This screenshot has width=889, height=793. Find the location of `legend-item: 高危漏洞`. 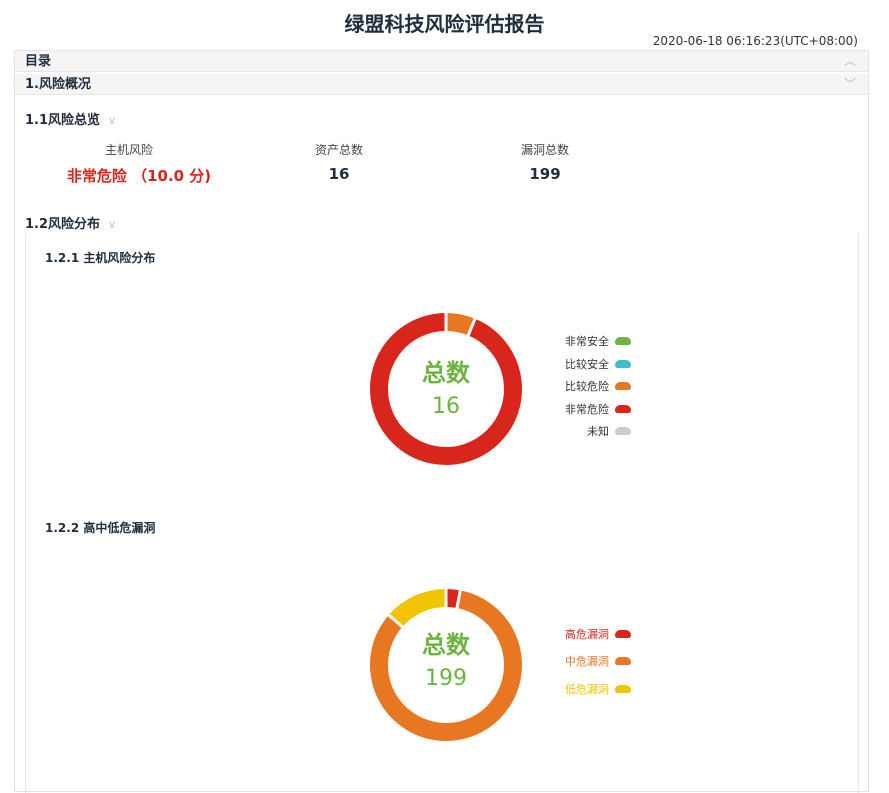

legend-item: 高危漏洞 is located at coordinates (573, 634).